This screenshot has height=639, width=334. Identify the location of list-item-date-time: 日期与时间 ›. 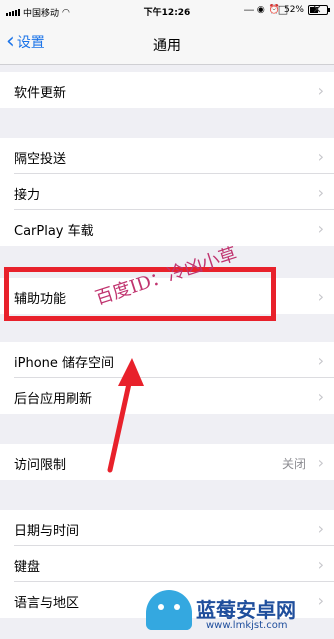
(167, 528).